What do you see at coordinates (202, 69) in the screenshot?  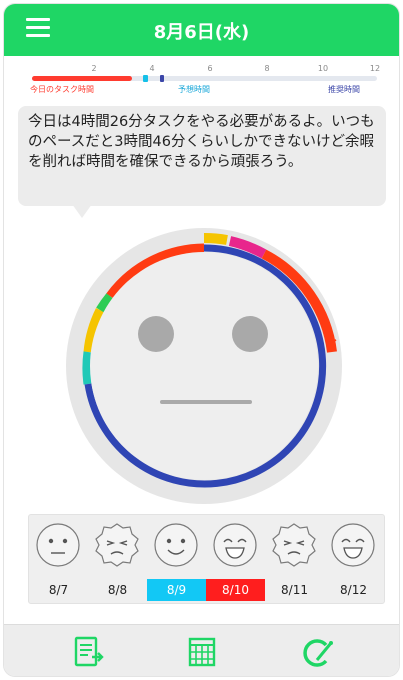 I see `scale-ticks: 2 4 6 8 10 12` at bounding box center [202, 69].